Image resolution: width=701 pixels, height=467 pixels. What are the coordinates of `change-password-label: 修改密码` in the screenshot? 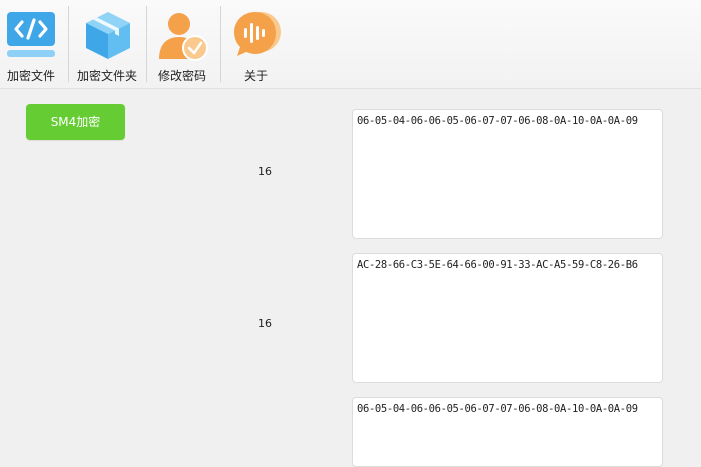 It's located at (181, 76).